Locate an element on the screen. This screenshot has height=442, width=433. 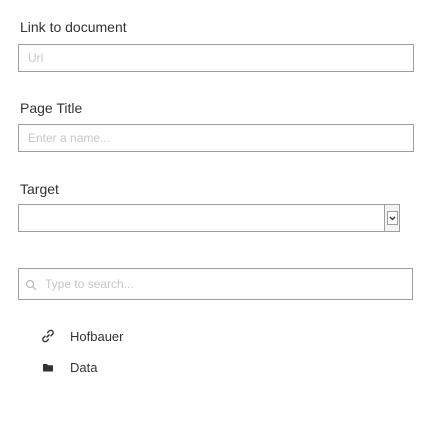
search-box is located at coordinates (215, 284).